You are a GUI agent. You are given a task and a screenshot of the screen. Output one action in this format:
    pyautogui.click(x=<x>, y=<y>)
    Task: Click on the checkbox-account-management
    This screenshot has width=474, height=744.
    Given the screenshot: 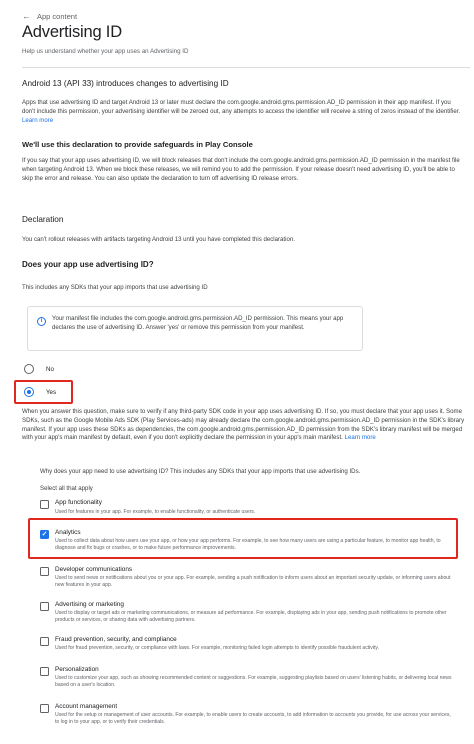 What is the action you would take?
    pyautogui.click(x=44, y=708)
    